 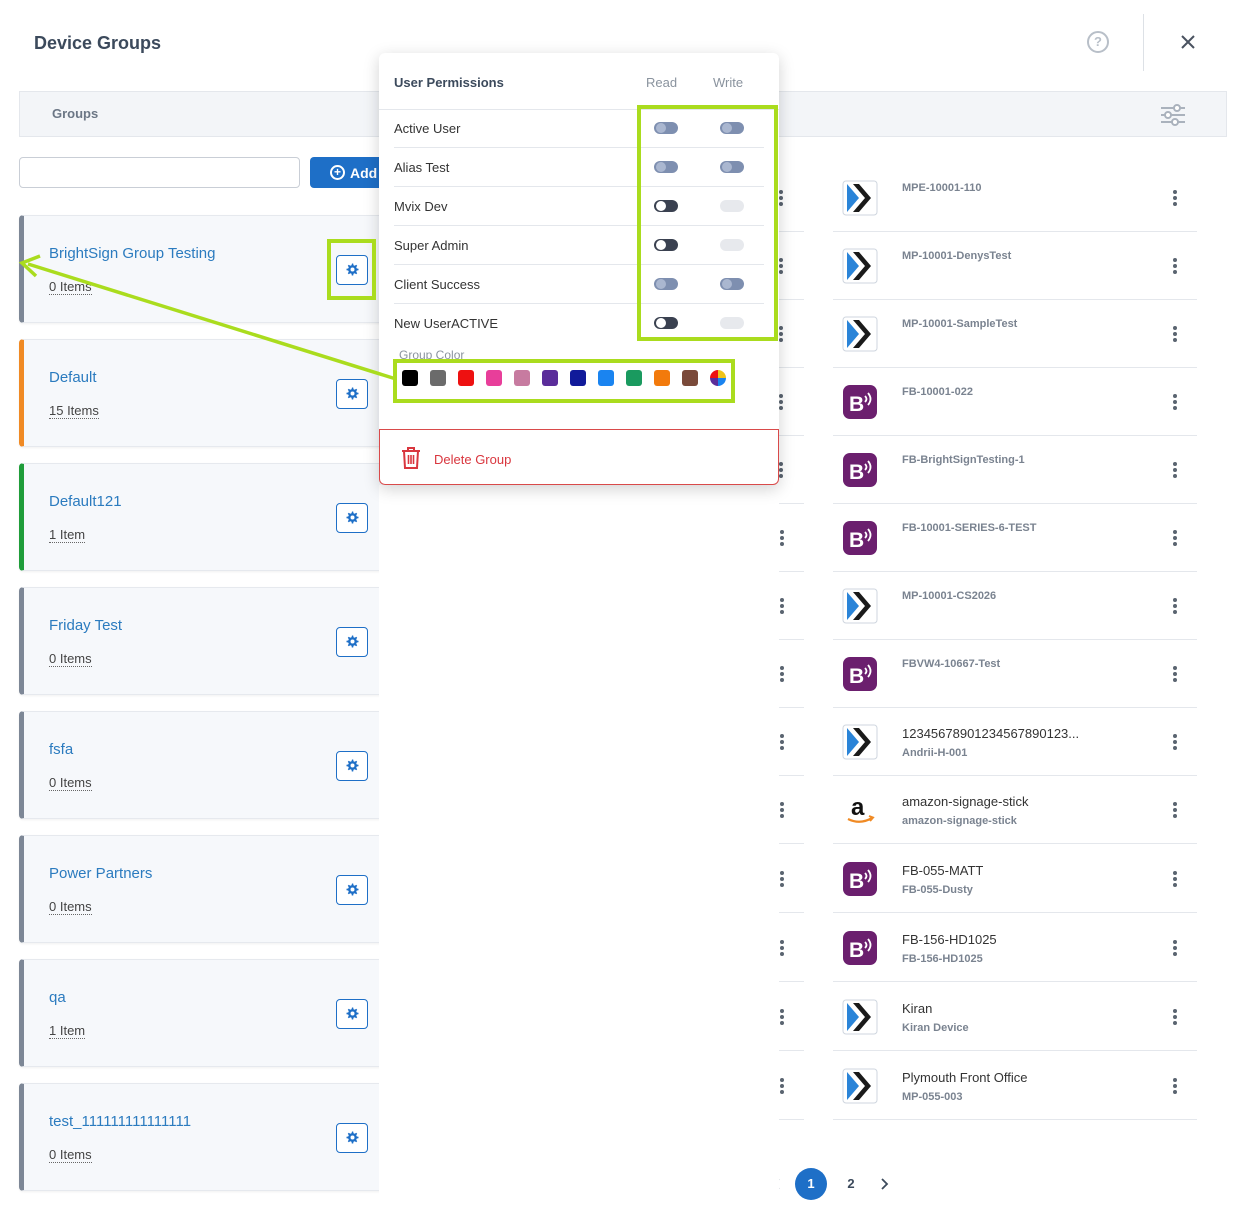 What do you see at coordinates (1015, 879) in the screenshot?
I see `device-row: B FB-055-MATT FB-055-Dusty` at bounding box center [1015, 879].